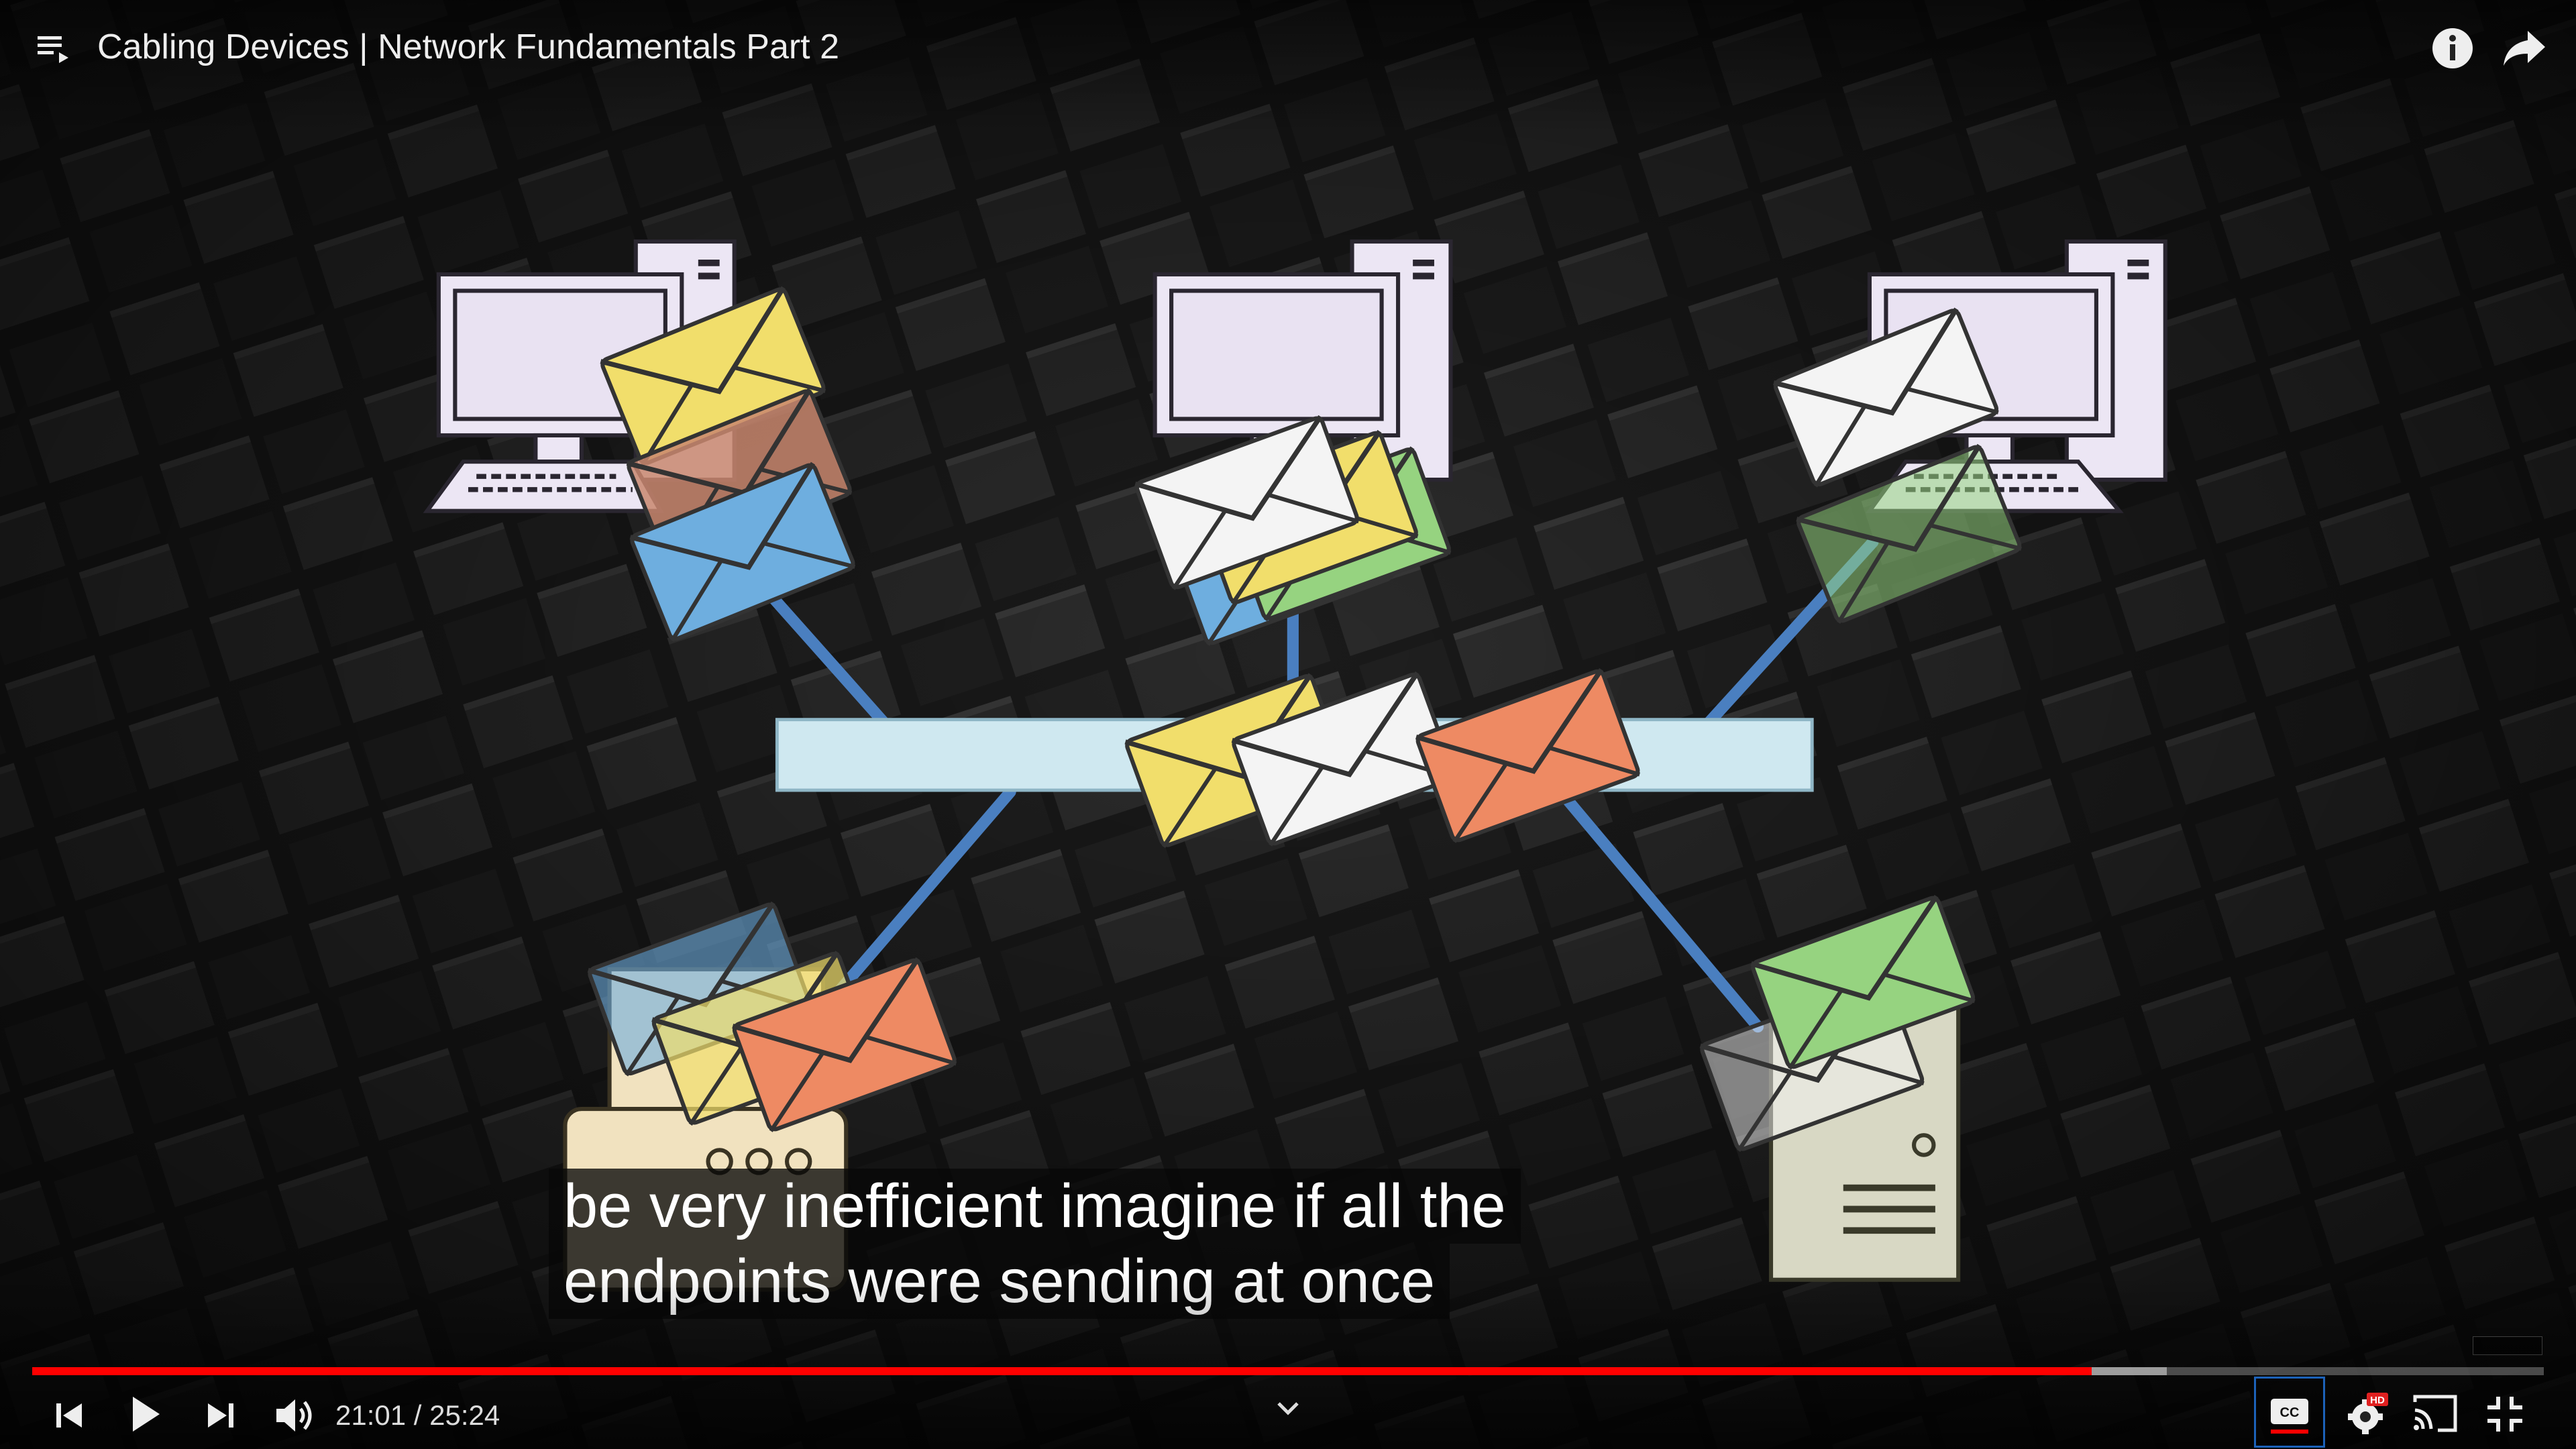 The width and height of the screenshot is (2576, 1449). Describe the element at coordinates (2524, 48) in the screenshot. I see `share-icon` at that location.